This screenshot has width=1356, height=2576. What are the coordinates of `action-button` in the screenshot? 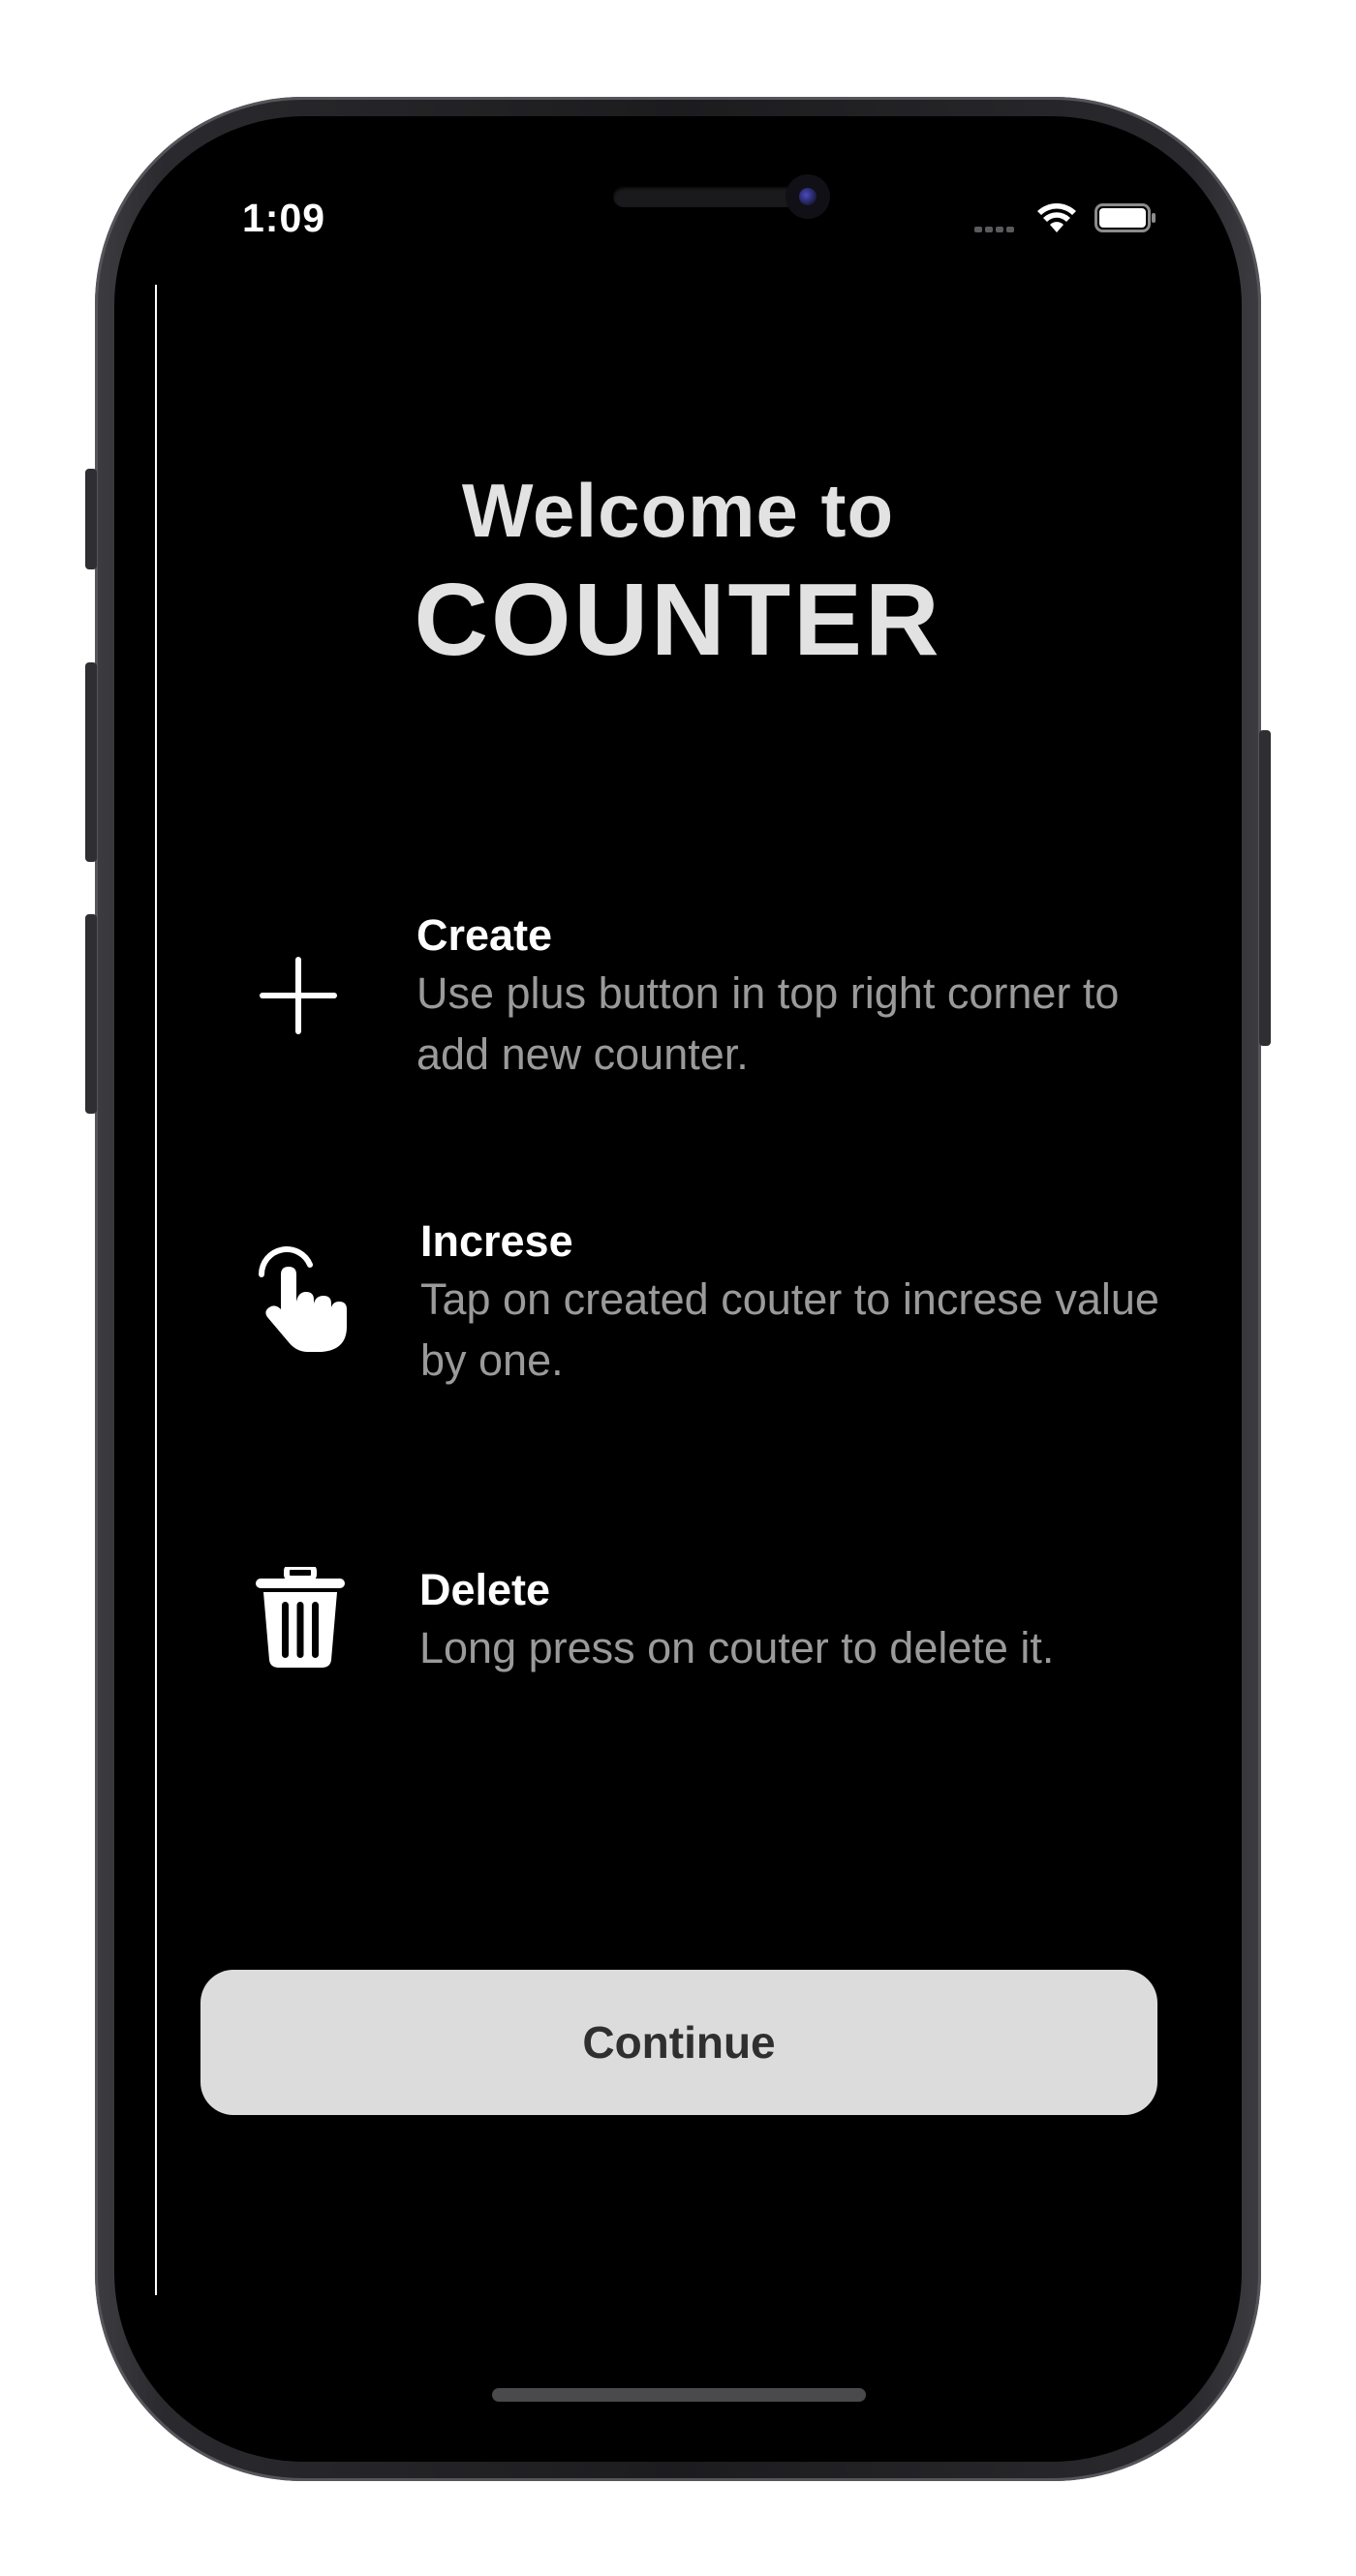 It's located at (91, 519).